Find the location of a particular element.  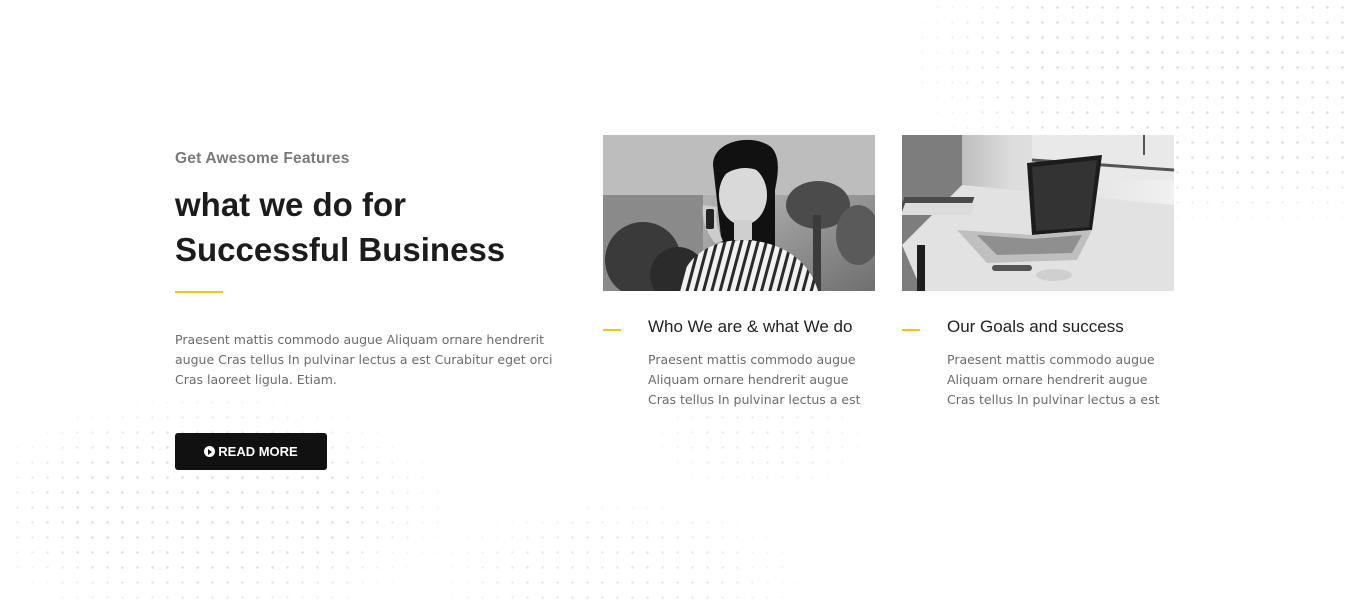

card-title: Our Goals and success is located at coordinates (1035, 327).